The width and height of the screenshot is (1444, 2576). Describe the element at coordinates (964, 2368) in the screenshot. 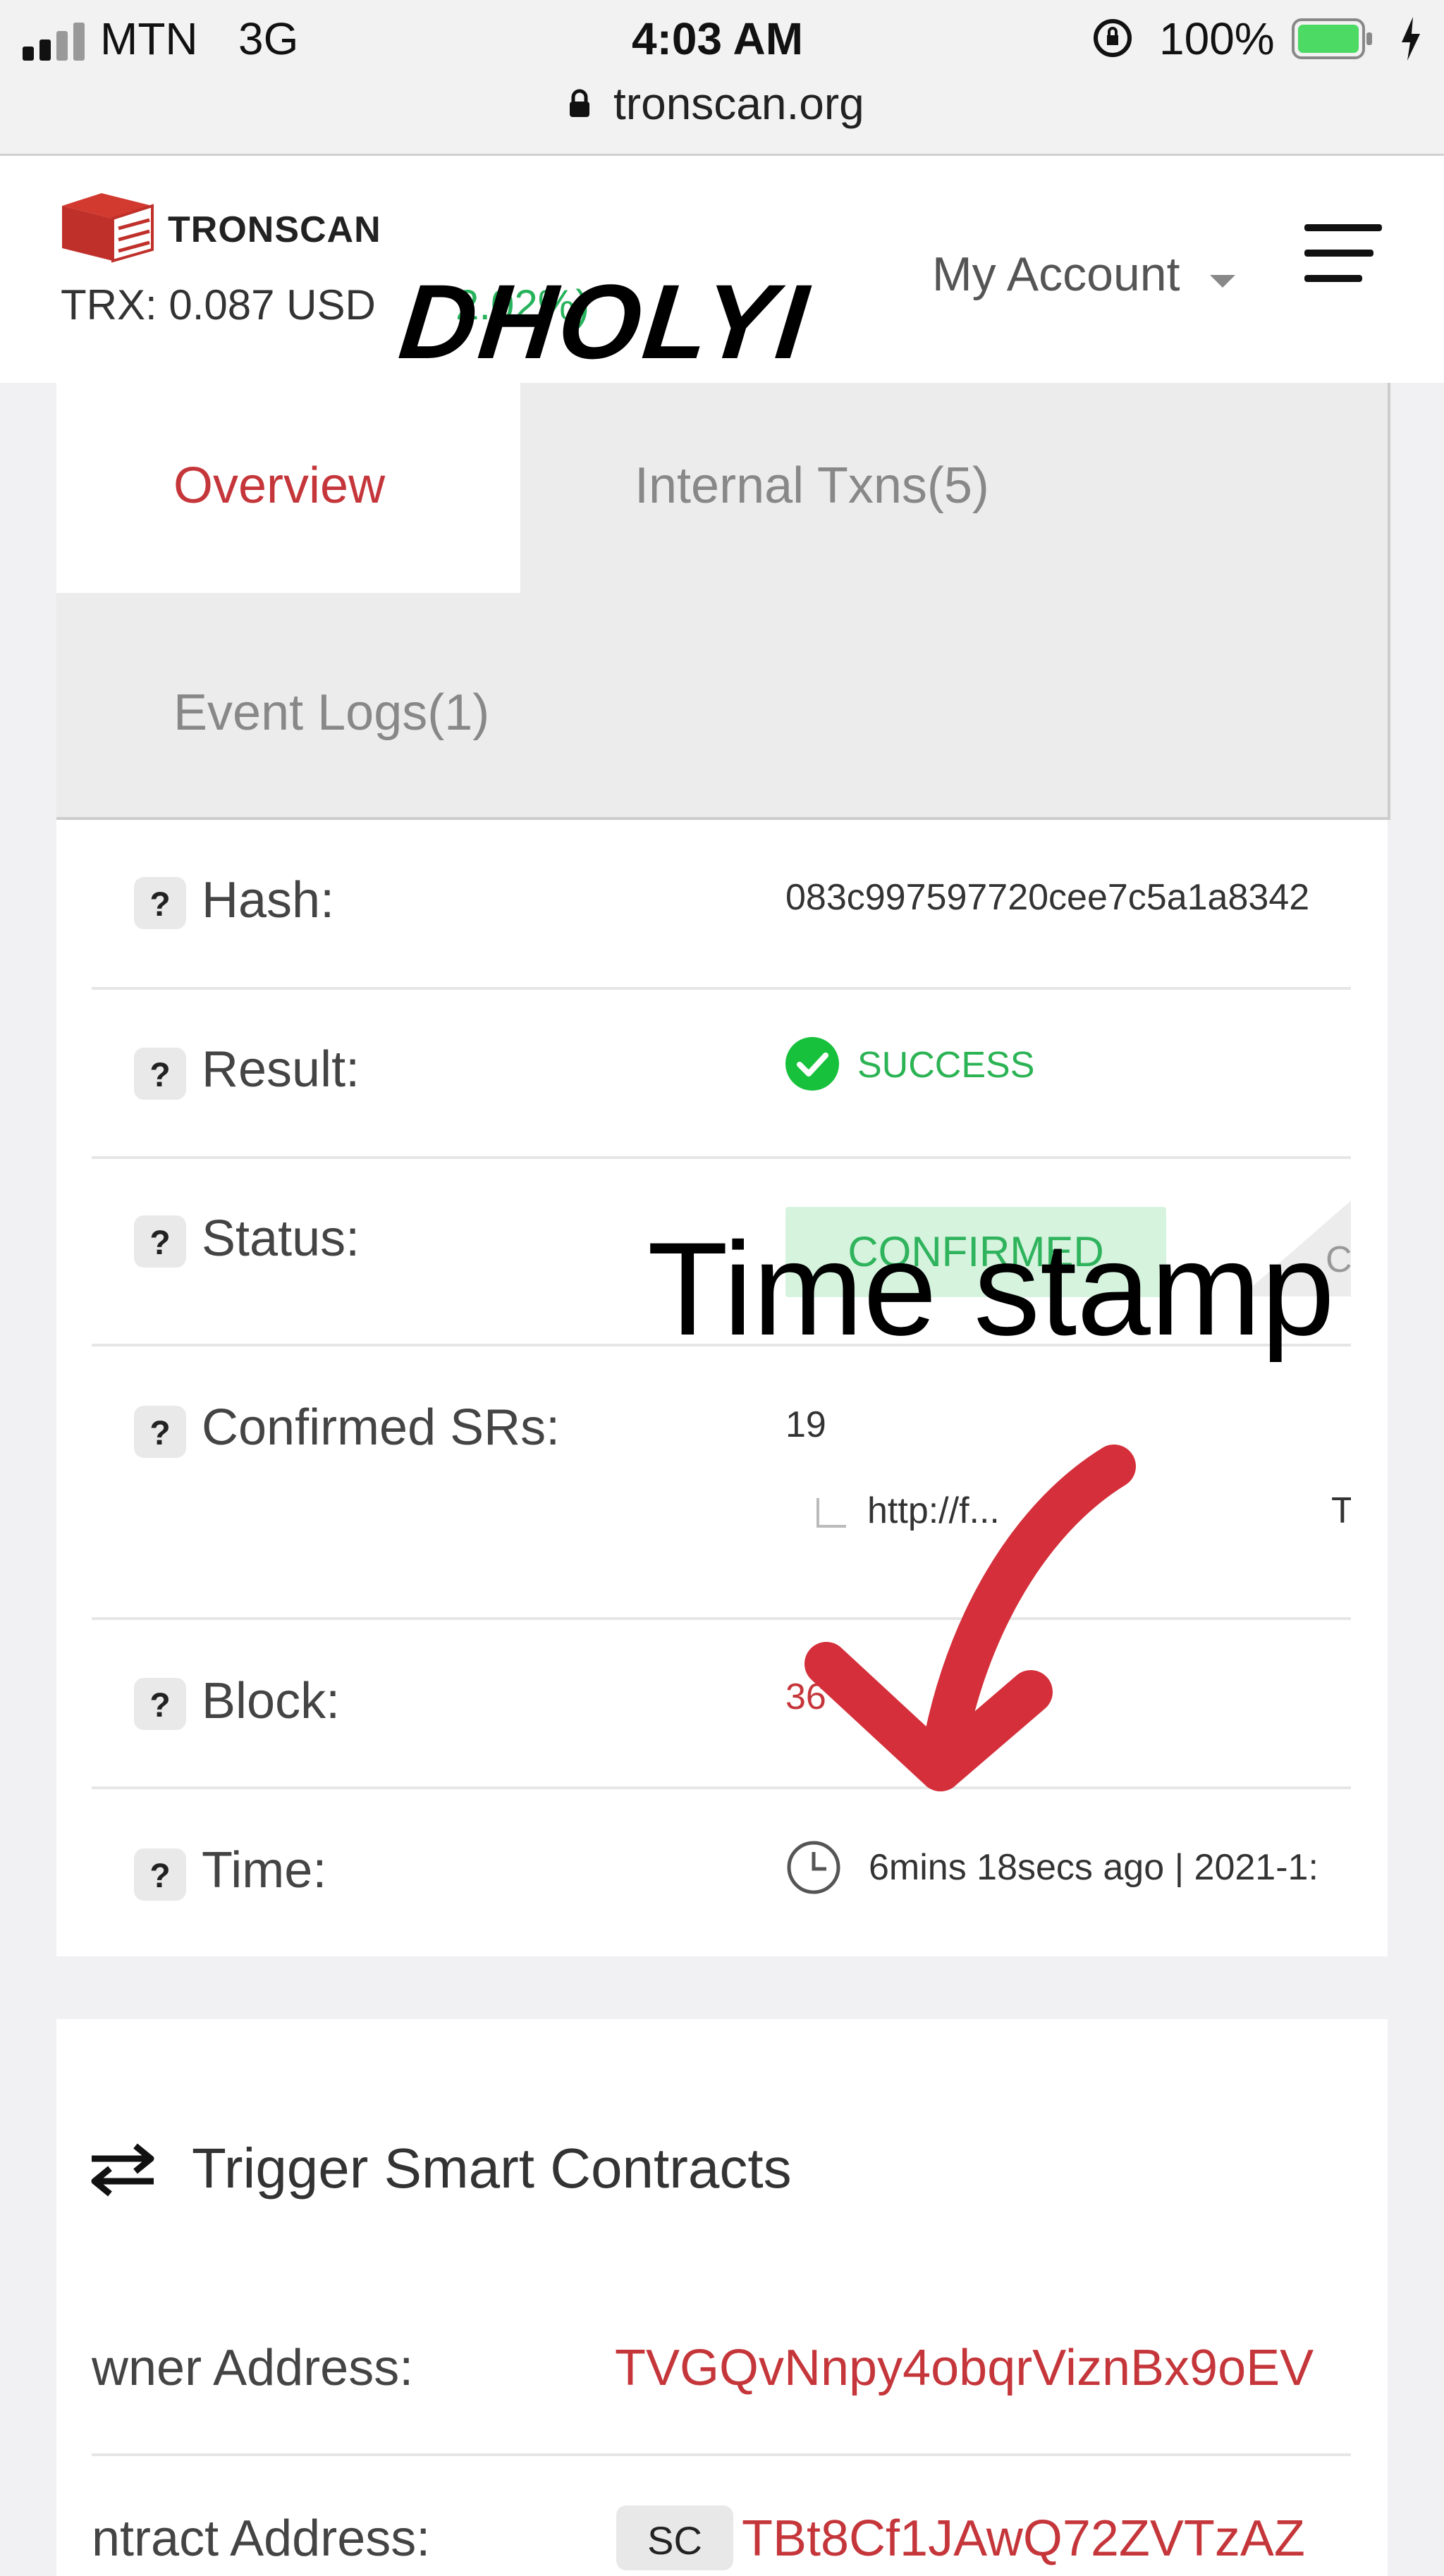

I see `owner-address-value: TVGQvNnpy4obqrViznBx9oEV` at that location.